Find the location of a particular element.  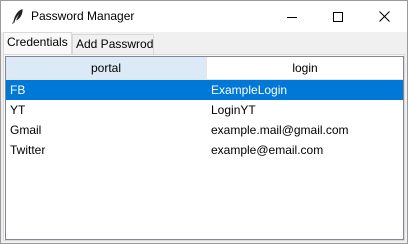

table-row: YT LoginYT is located at coordinates (204, 110).